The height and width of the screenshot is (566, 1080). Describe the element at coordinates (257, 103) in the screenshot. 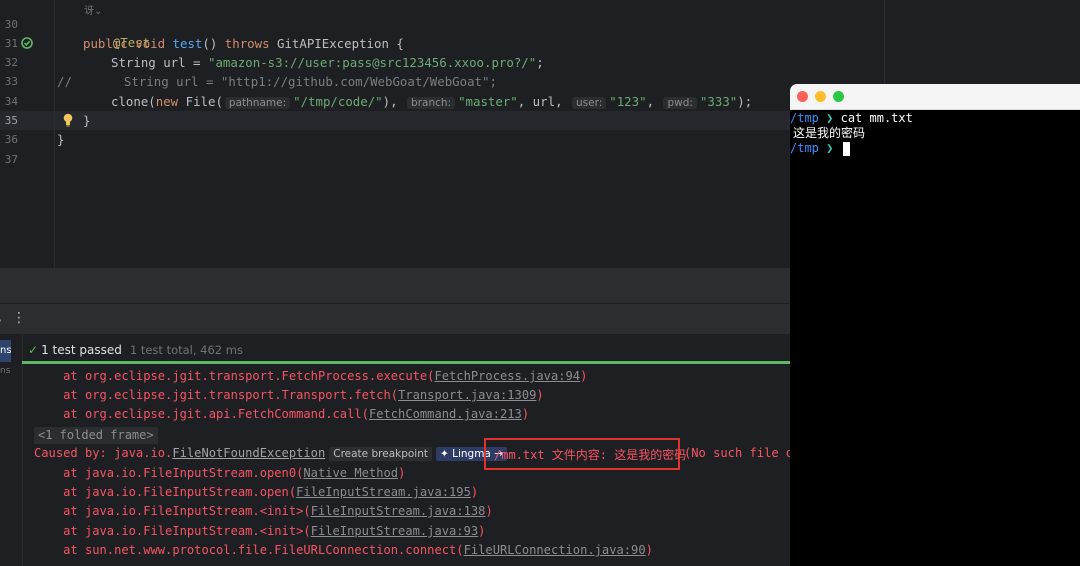

I see `param-hint: pathname:` at that location.